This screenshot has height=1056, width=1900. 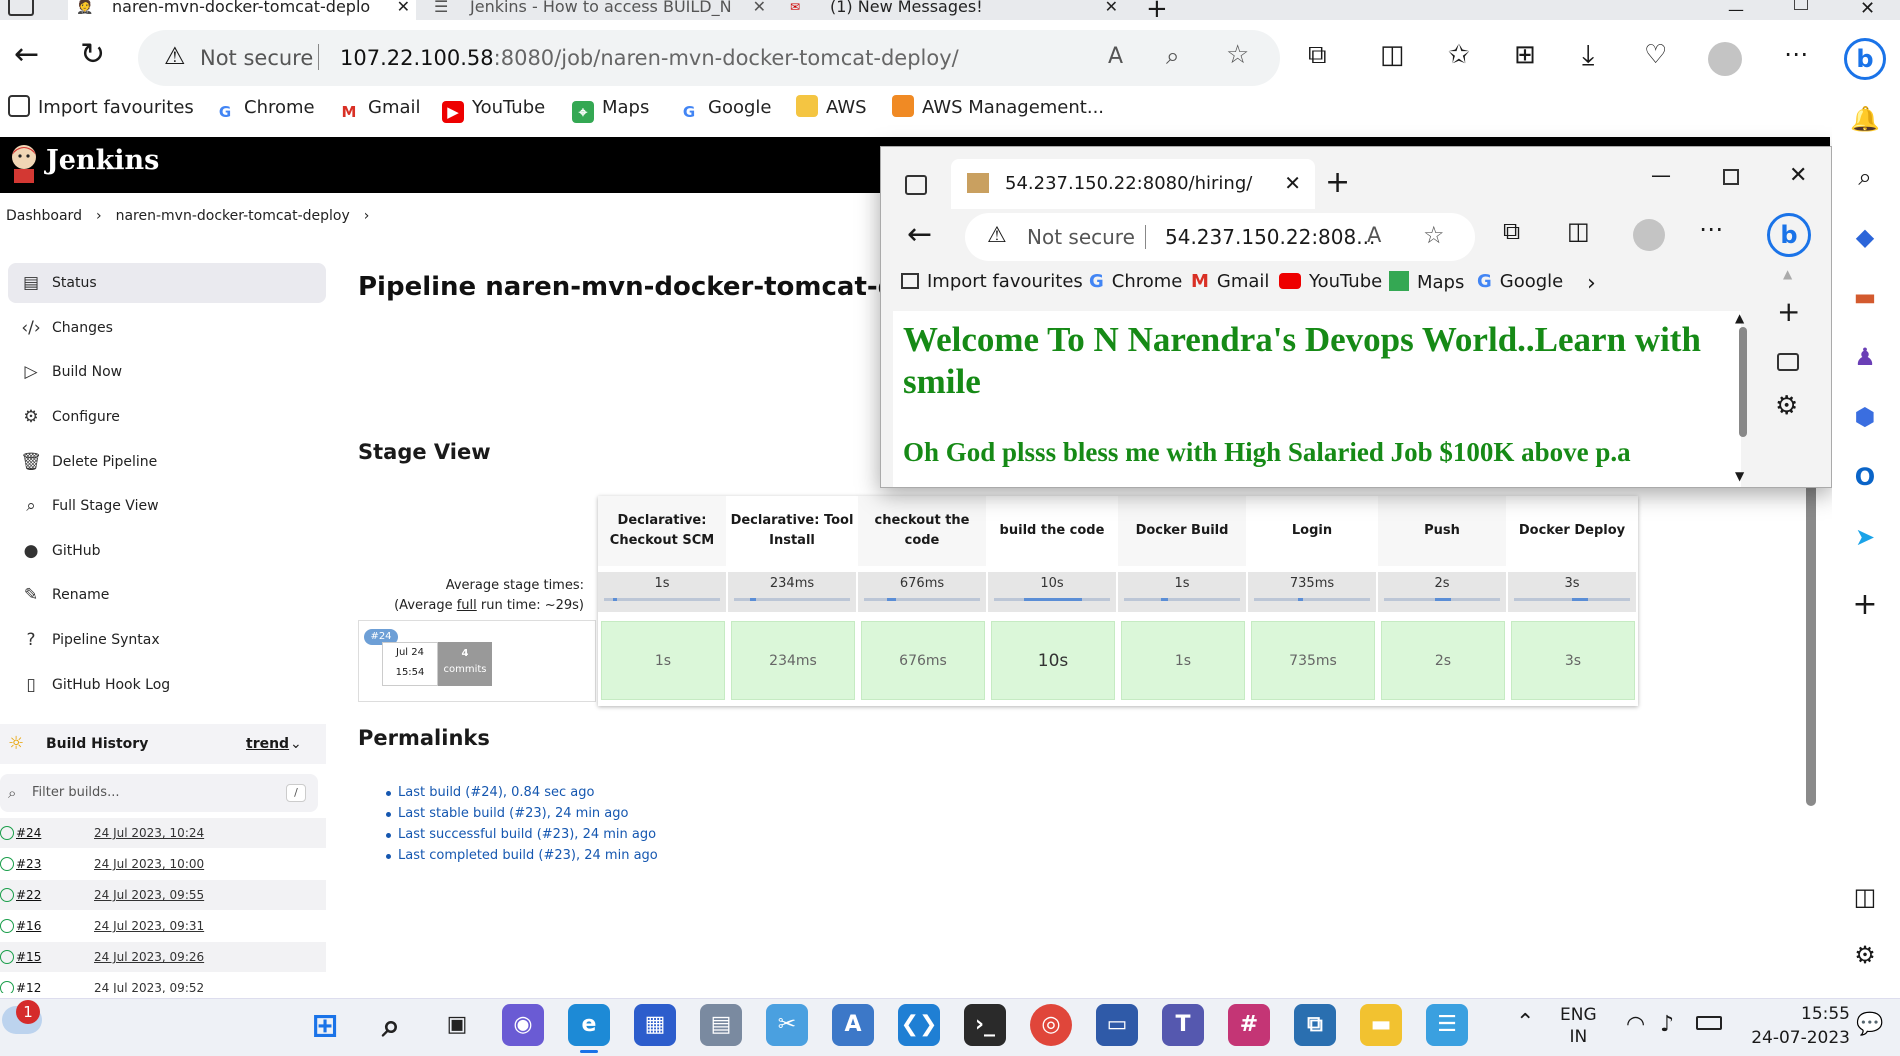 What do you see at coordinates (1249, 1025) in the screenshot?
I see `slack-icon: #` at bounding box center [1249, 1025].